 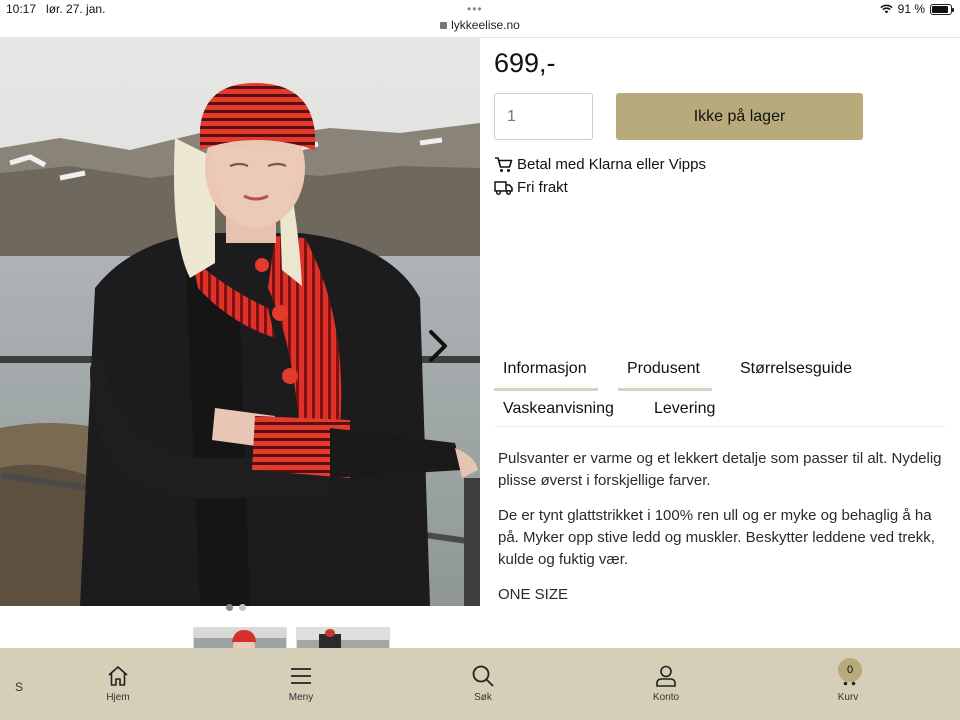 What do you see at coordinates (663, 369) in the screenshot?
I see `tab-produsent: Produsent` at bounding box center [663, 369].